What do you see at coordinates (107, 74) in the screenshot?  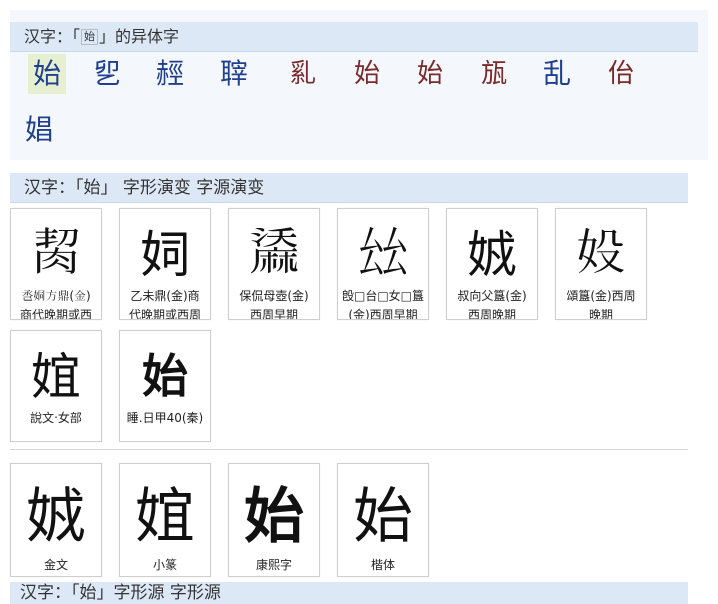 I see `variant-char: 乮` at bounding box center [107, 74].